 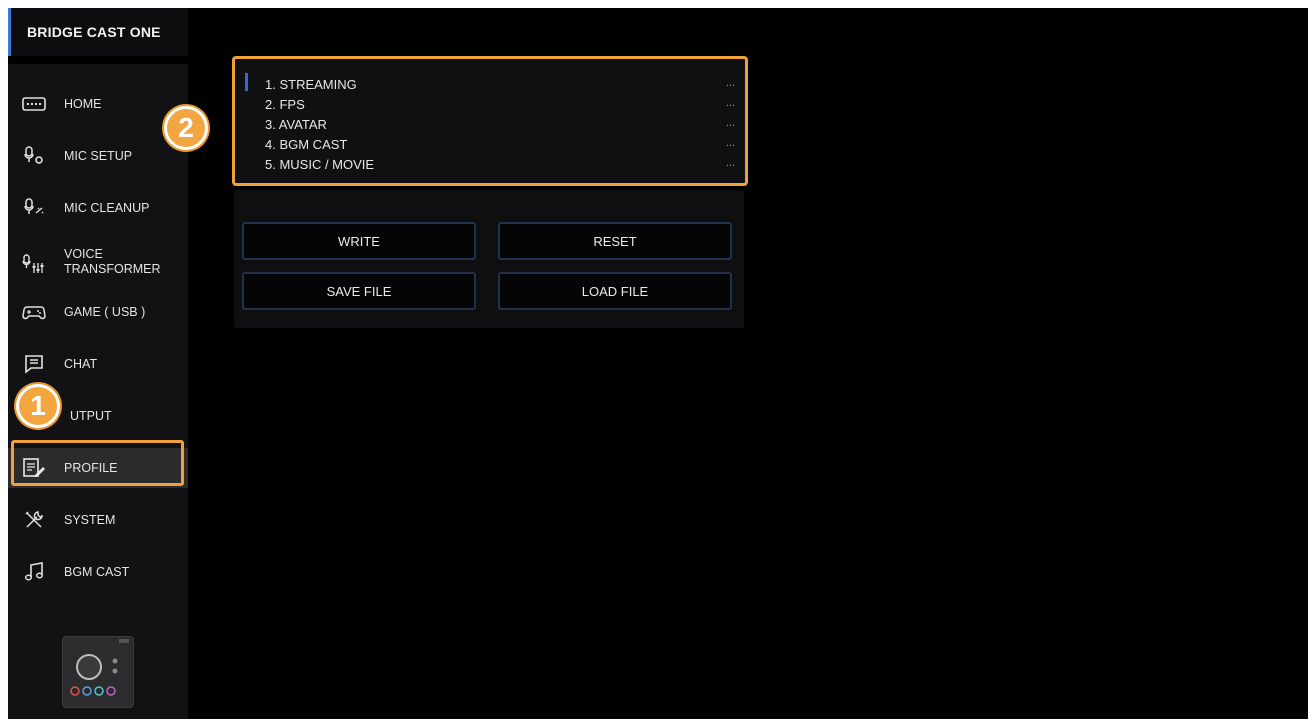 I want to click on profile-highlight, so click(x=97, y=463).